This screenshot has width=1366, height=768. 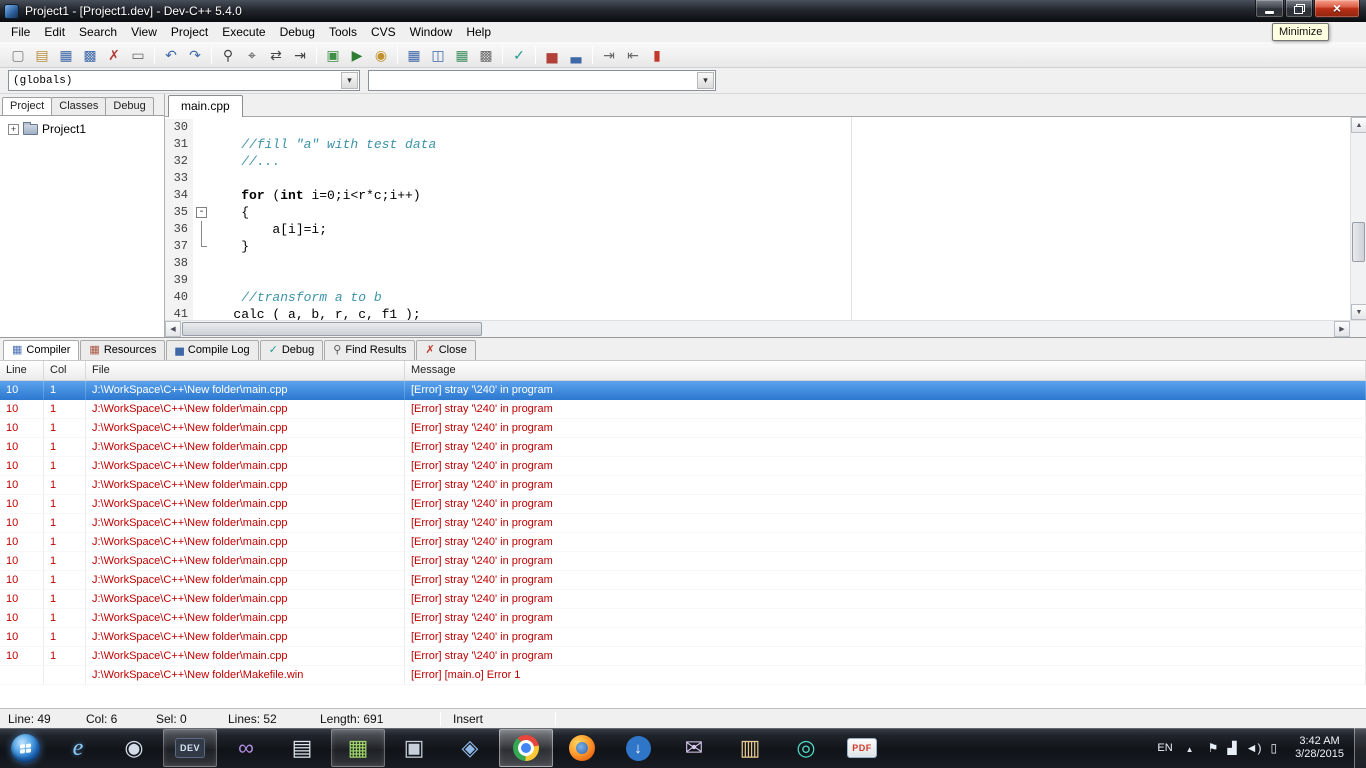 What do you see at coordinates (190, 748) in the screenshot?
I see `dev-cpp-button: DEV` at bounding box center [190, 748].